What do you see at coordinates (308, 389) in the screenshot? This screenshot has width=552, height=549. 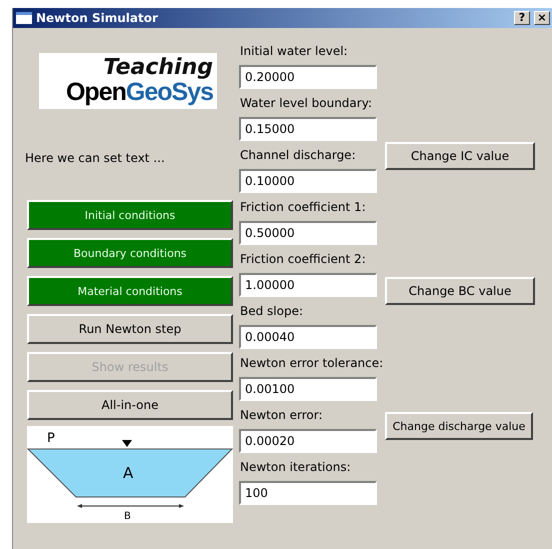 I see `input-field: 0.00100` at bounding box center [308, 389].